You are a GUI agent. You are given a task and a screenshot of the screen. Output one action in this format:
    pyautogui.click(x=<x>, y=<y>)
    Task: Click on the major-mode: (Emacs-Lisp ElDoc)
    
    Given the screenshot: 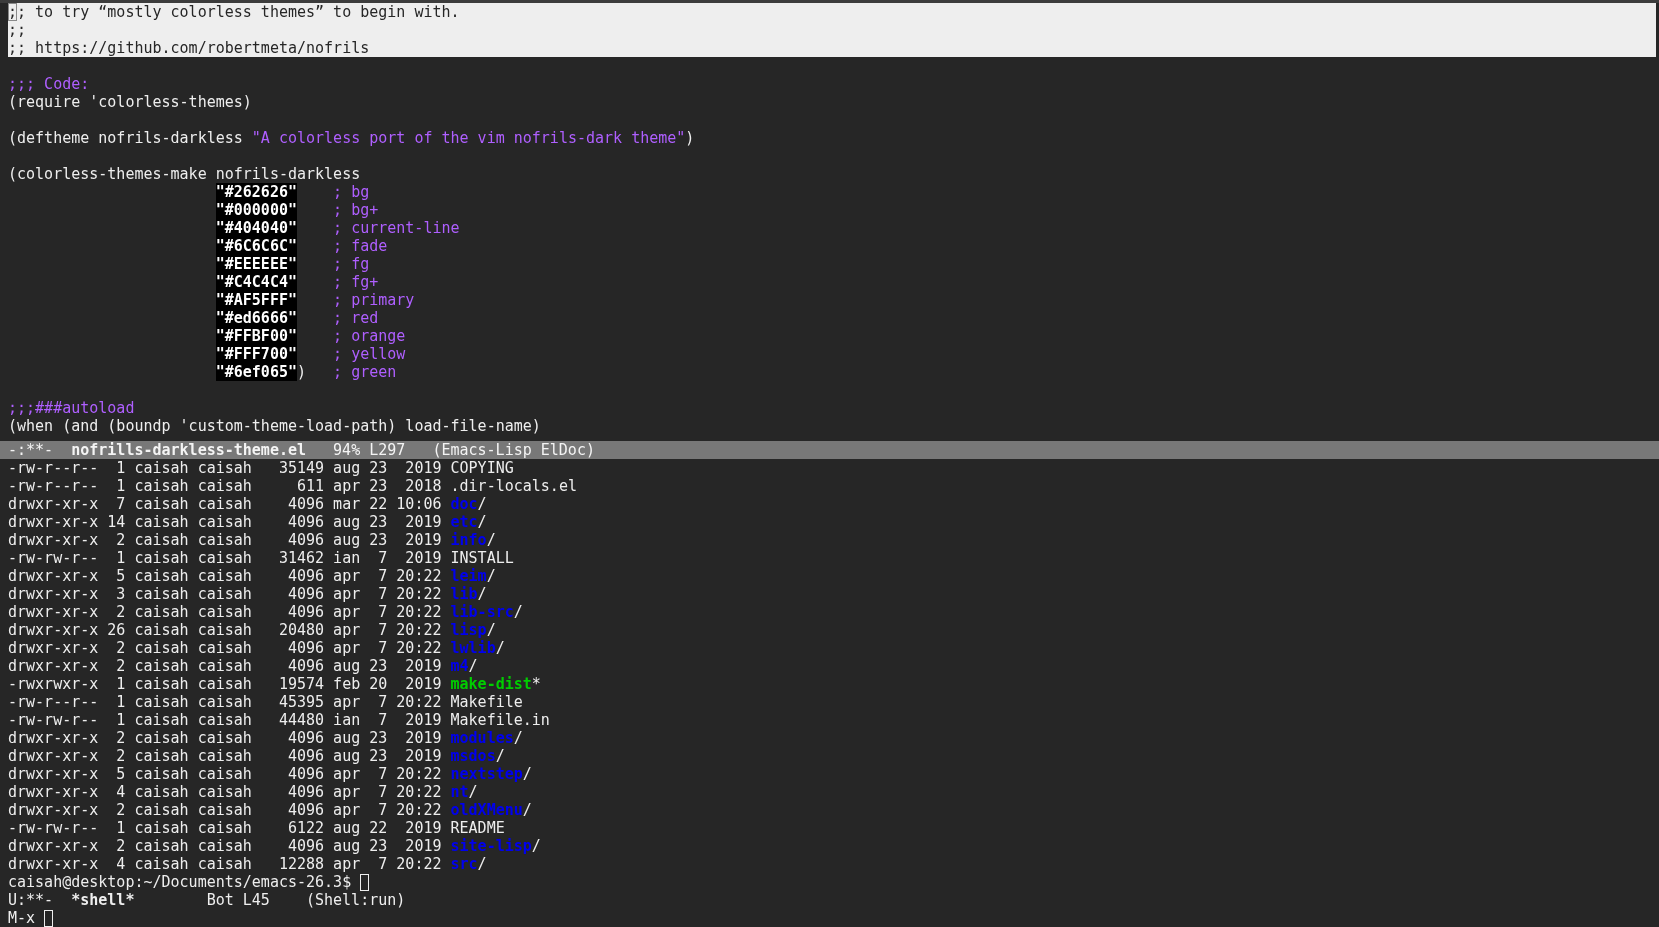 What is the action you would take?
    pyautogui.click(x=513, y=450)
    